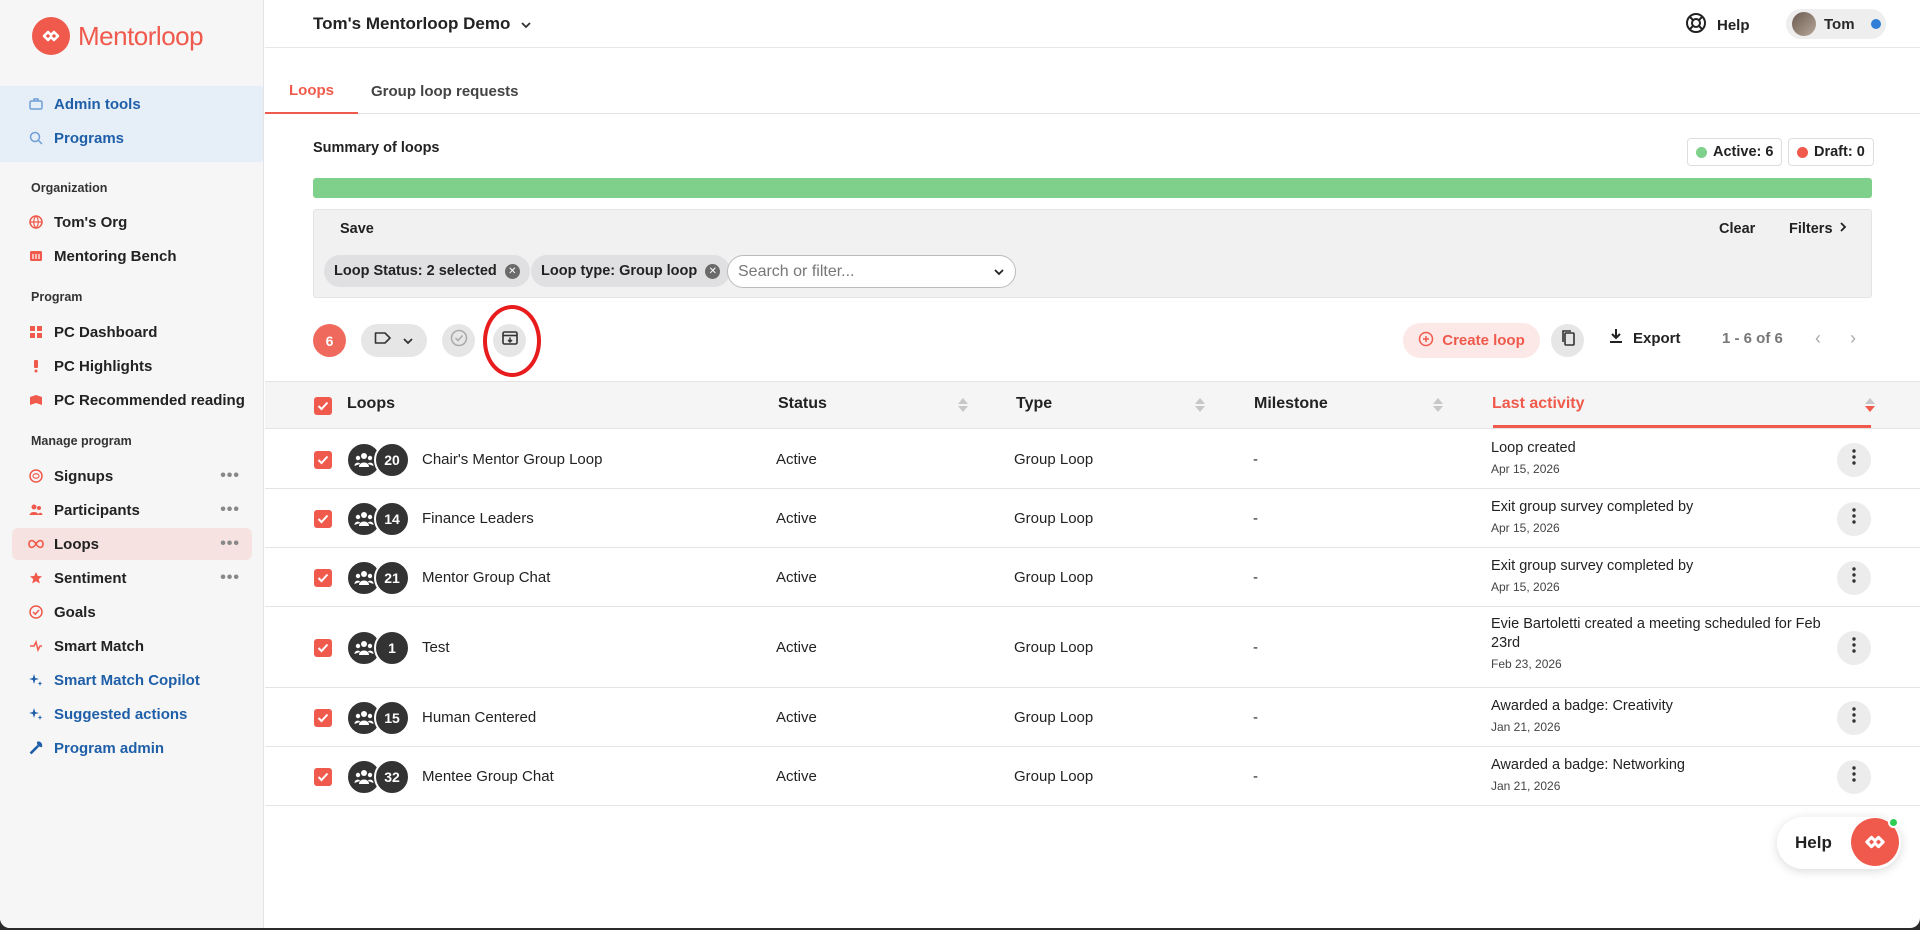  Describe the element at coordinates (1836, 24) in the screenshot. I see `user-menu: Tom` at that location.